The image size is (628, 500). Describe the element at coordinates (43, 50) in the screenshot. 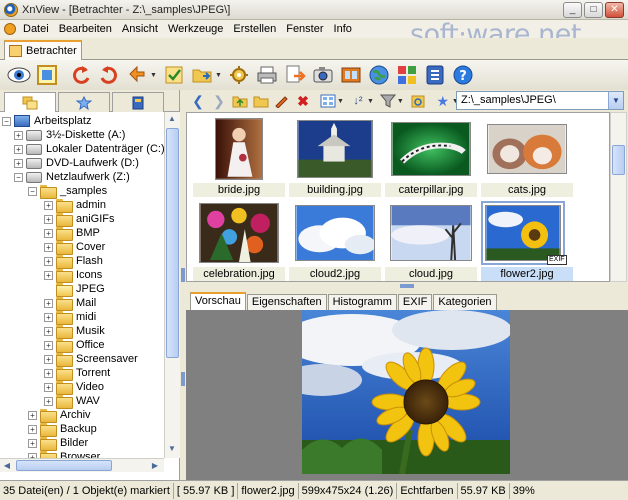

I see `tab-betrachter: Betrachter` at that location.